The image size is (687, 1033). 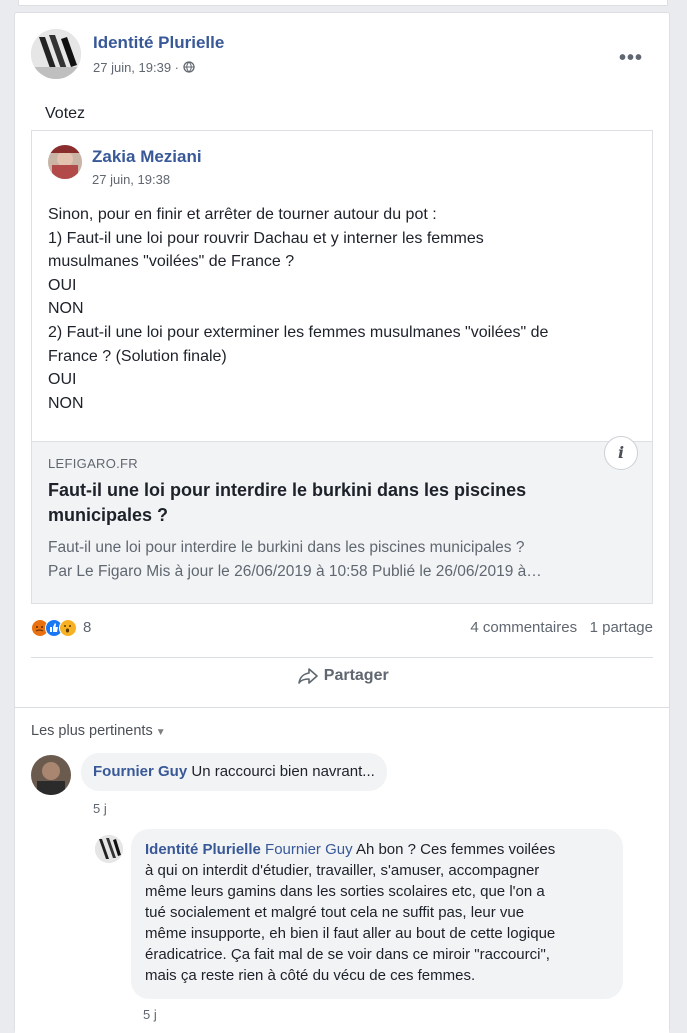 What do you see at coordinates (203, 849) in the screenshot?
I see `replier-name: Identité Plurielle` at bounding box center [203, 849].